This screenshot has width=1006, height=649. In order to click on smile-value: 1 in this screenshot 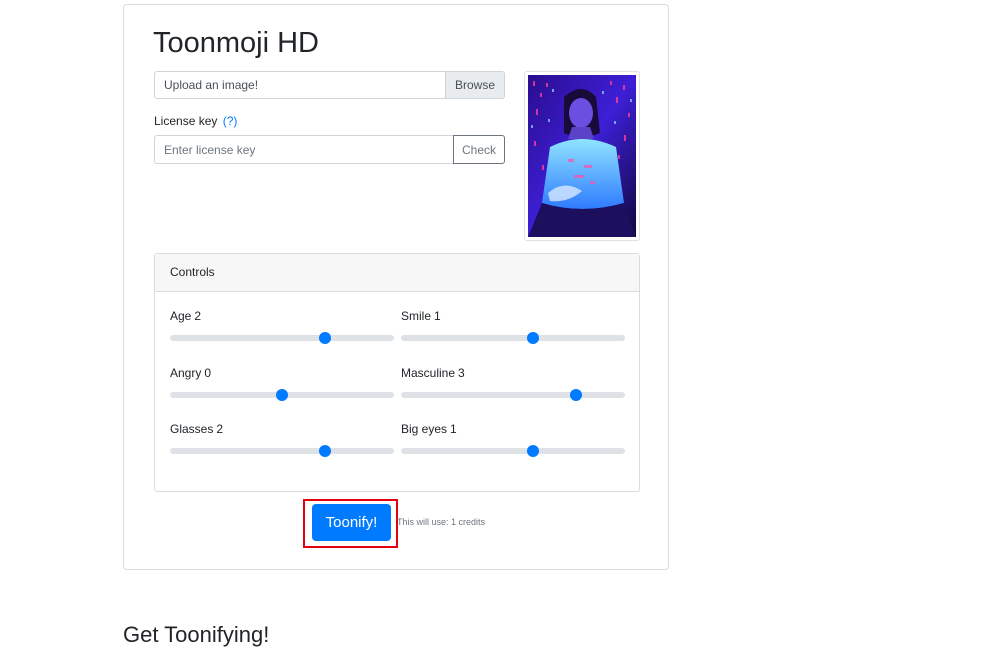, I will do `click(437, 316)`.